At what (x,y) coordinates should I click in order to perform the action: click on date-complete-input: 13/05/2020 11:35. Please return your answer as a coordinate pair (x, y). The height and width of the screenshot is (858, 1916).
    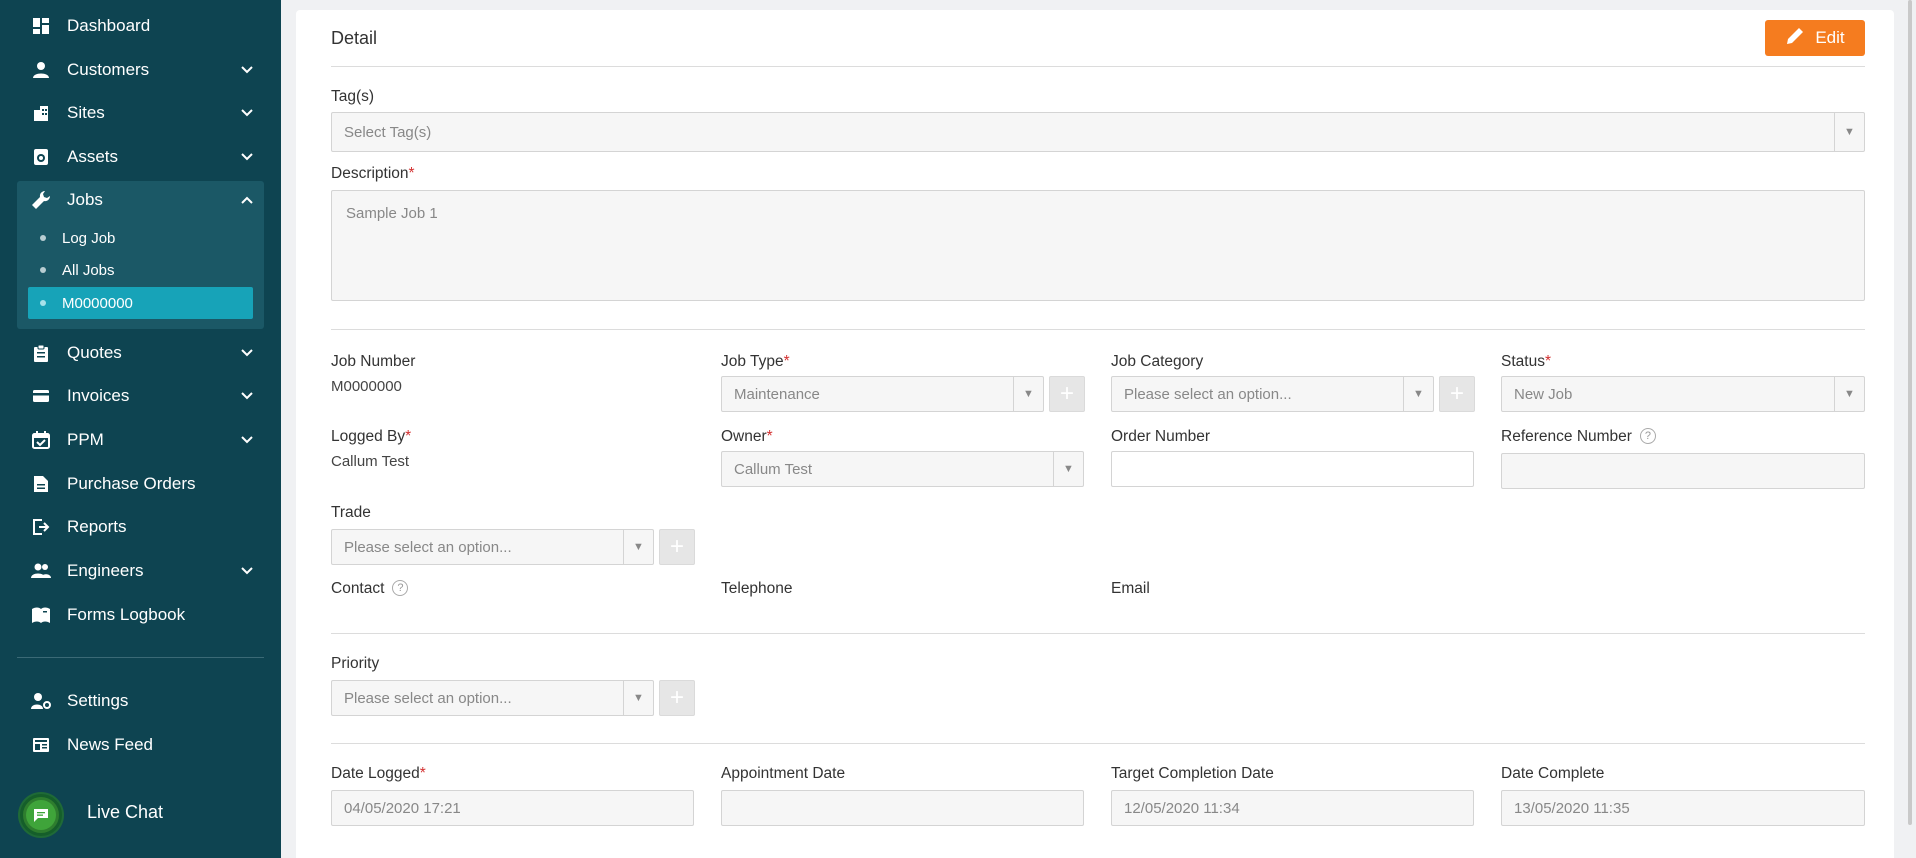
    Looking at the image, I should click on (1683, 808).